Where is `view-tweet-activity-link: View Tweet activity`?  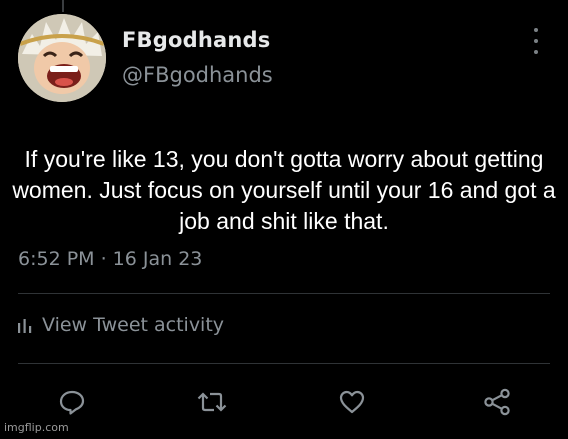
view-tweet-activity-link: View Tweet activity is located at coordinates (121, 325).